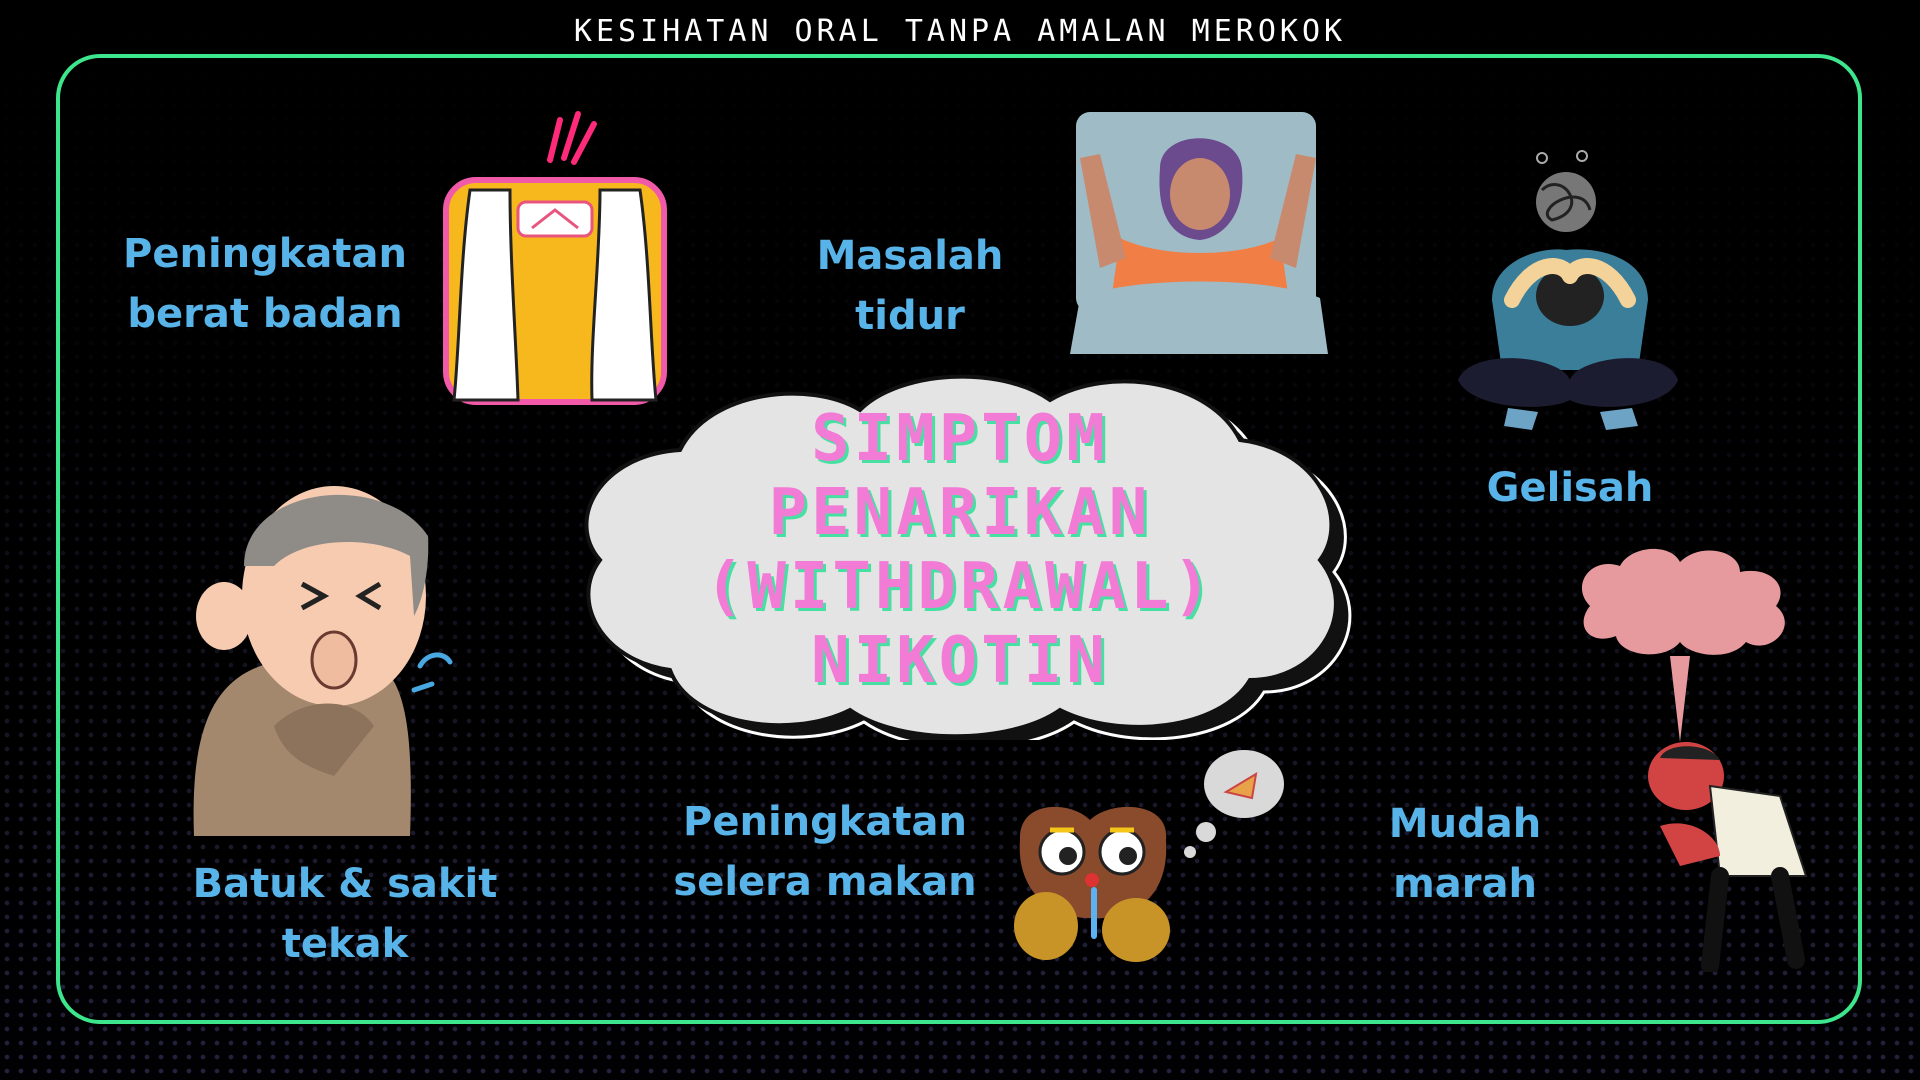 The width and height of the screenshot is (1920, 1080). I want to click on center-title-line: (WITHDRAWAL), so click(960, 587).